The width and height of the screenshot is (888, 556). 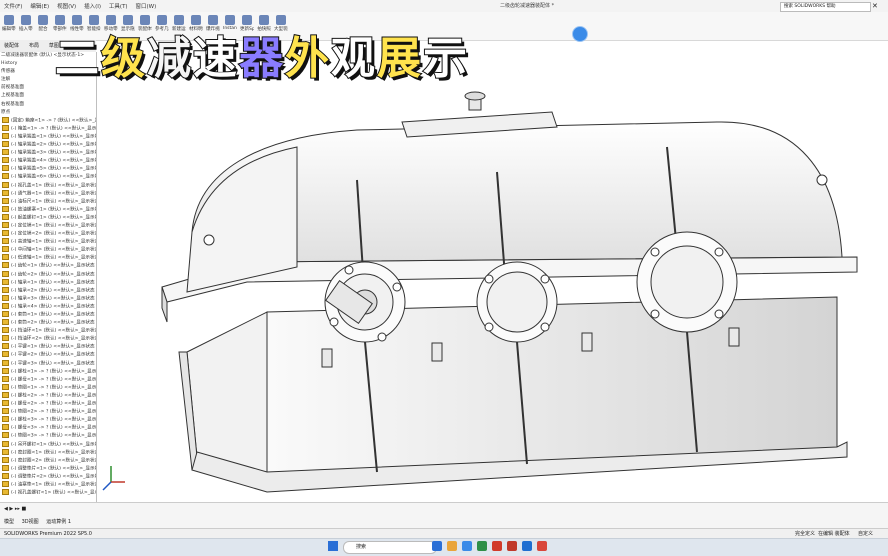 I want to click on windows-taskbar, so click(x=444, y=547).